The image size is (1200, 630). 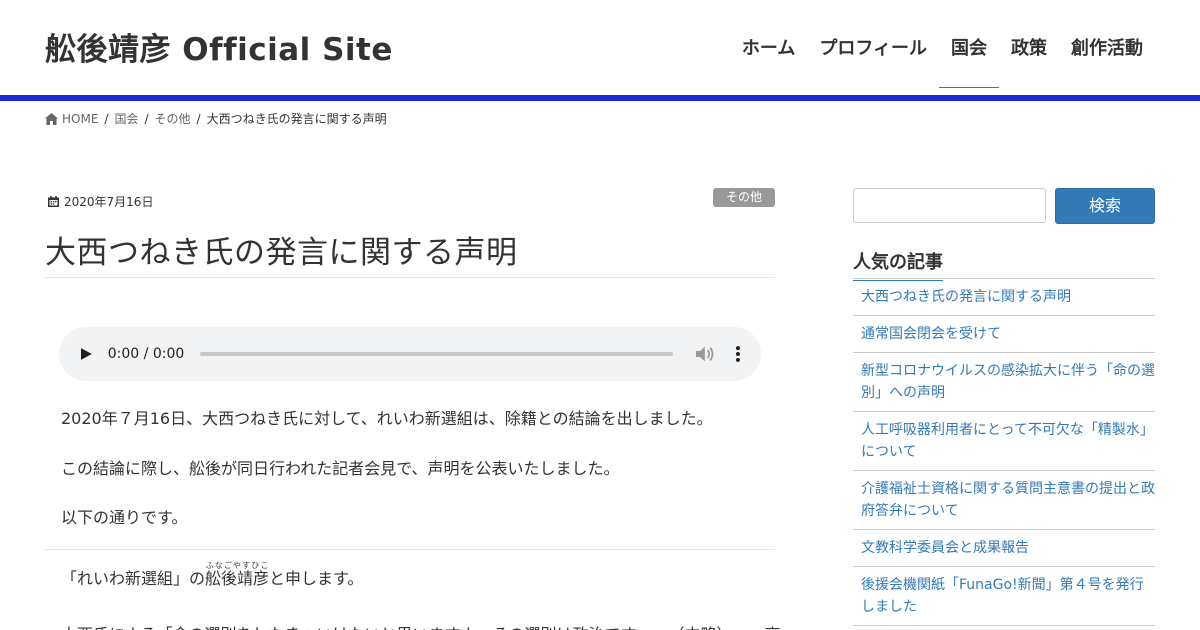 What do you see at coordinates (1004, 297) in the screenshot?
I see `popular-post-item: 大西つねき氏の発言に関する声明` at bounding box center [1004, 297].